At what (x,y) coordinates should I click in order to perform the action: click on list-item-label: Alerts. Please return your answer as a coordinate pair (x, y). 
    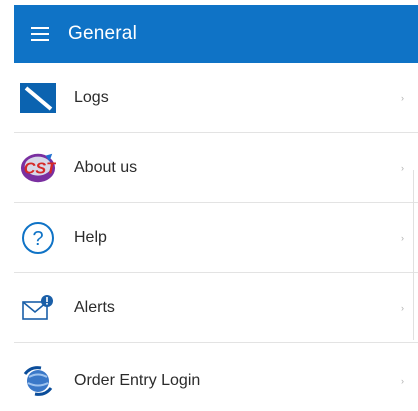
    Looking at the image, I should click on (94, 307).